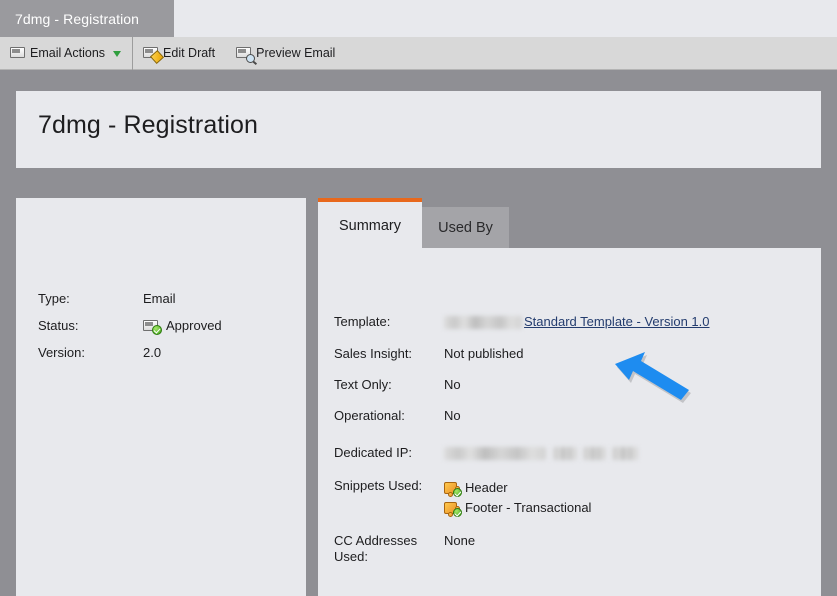 This screenshot has height=596, width=837. I want to click on window-tab: 7dmg - Registration, so click(87, 18).